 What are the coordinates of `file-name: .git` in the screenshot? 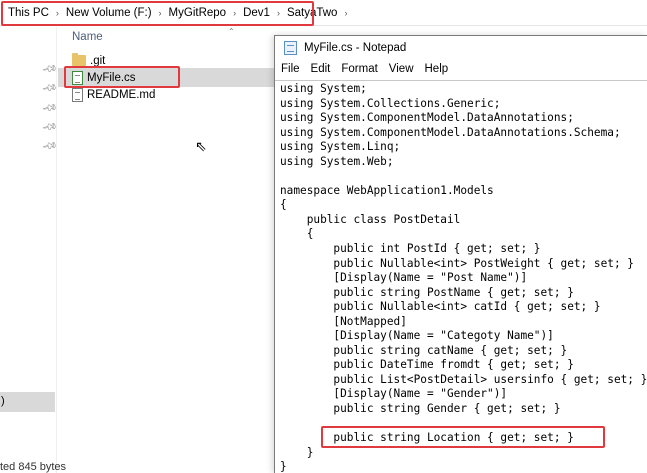 It's located at (98, 60).